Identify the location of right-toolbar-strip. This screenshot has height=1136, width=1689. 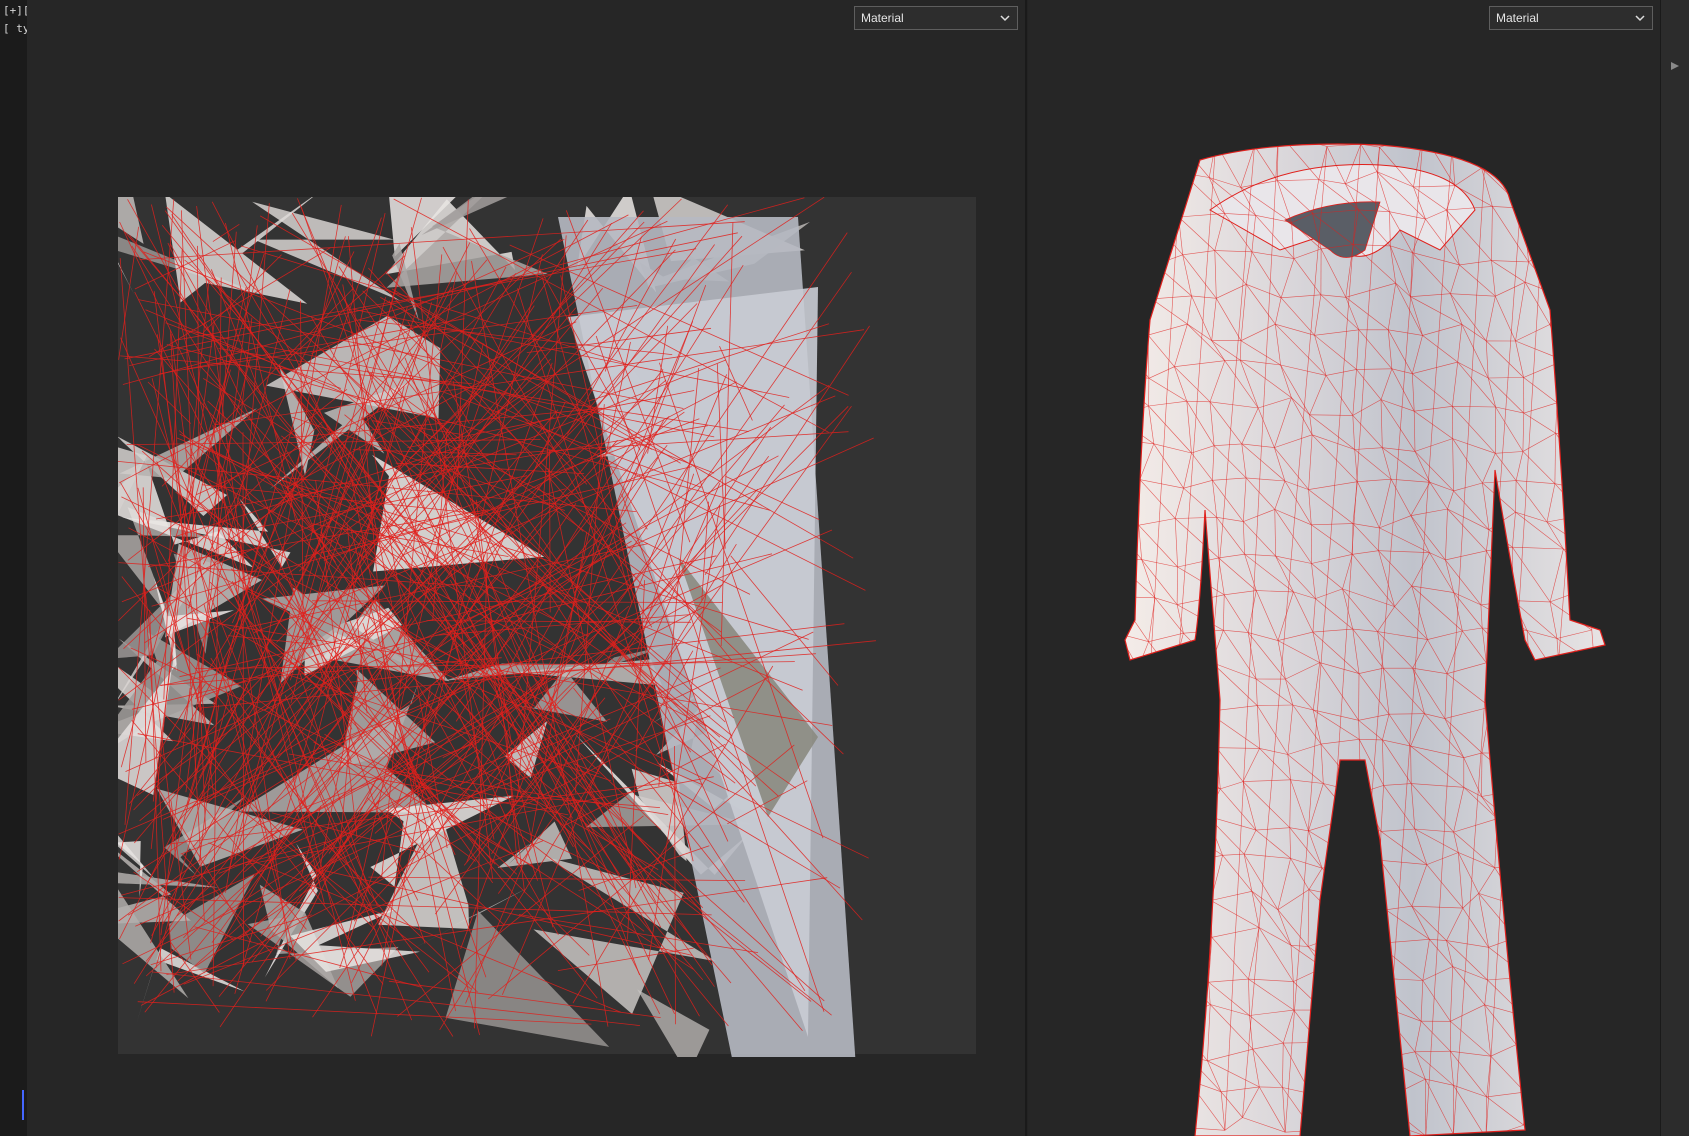
(1674, 568).